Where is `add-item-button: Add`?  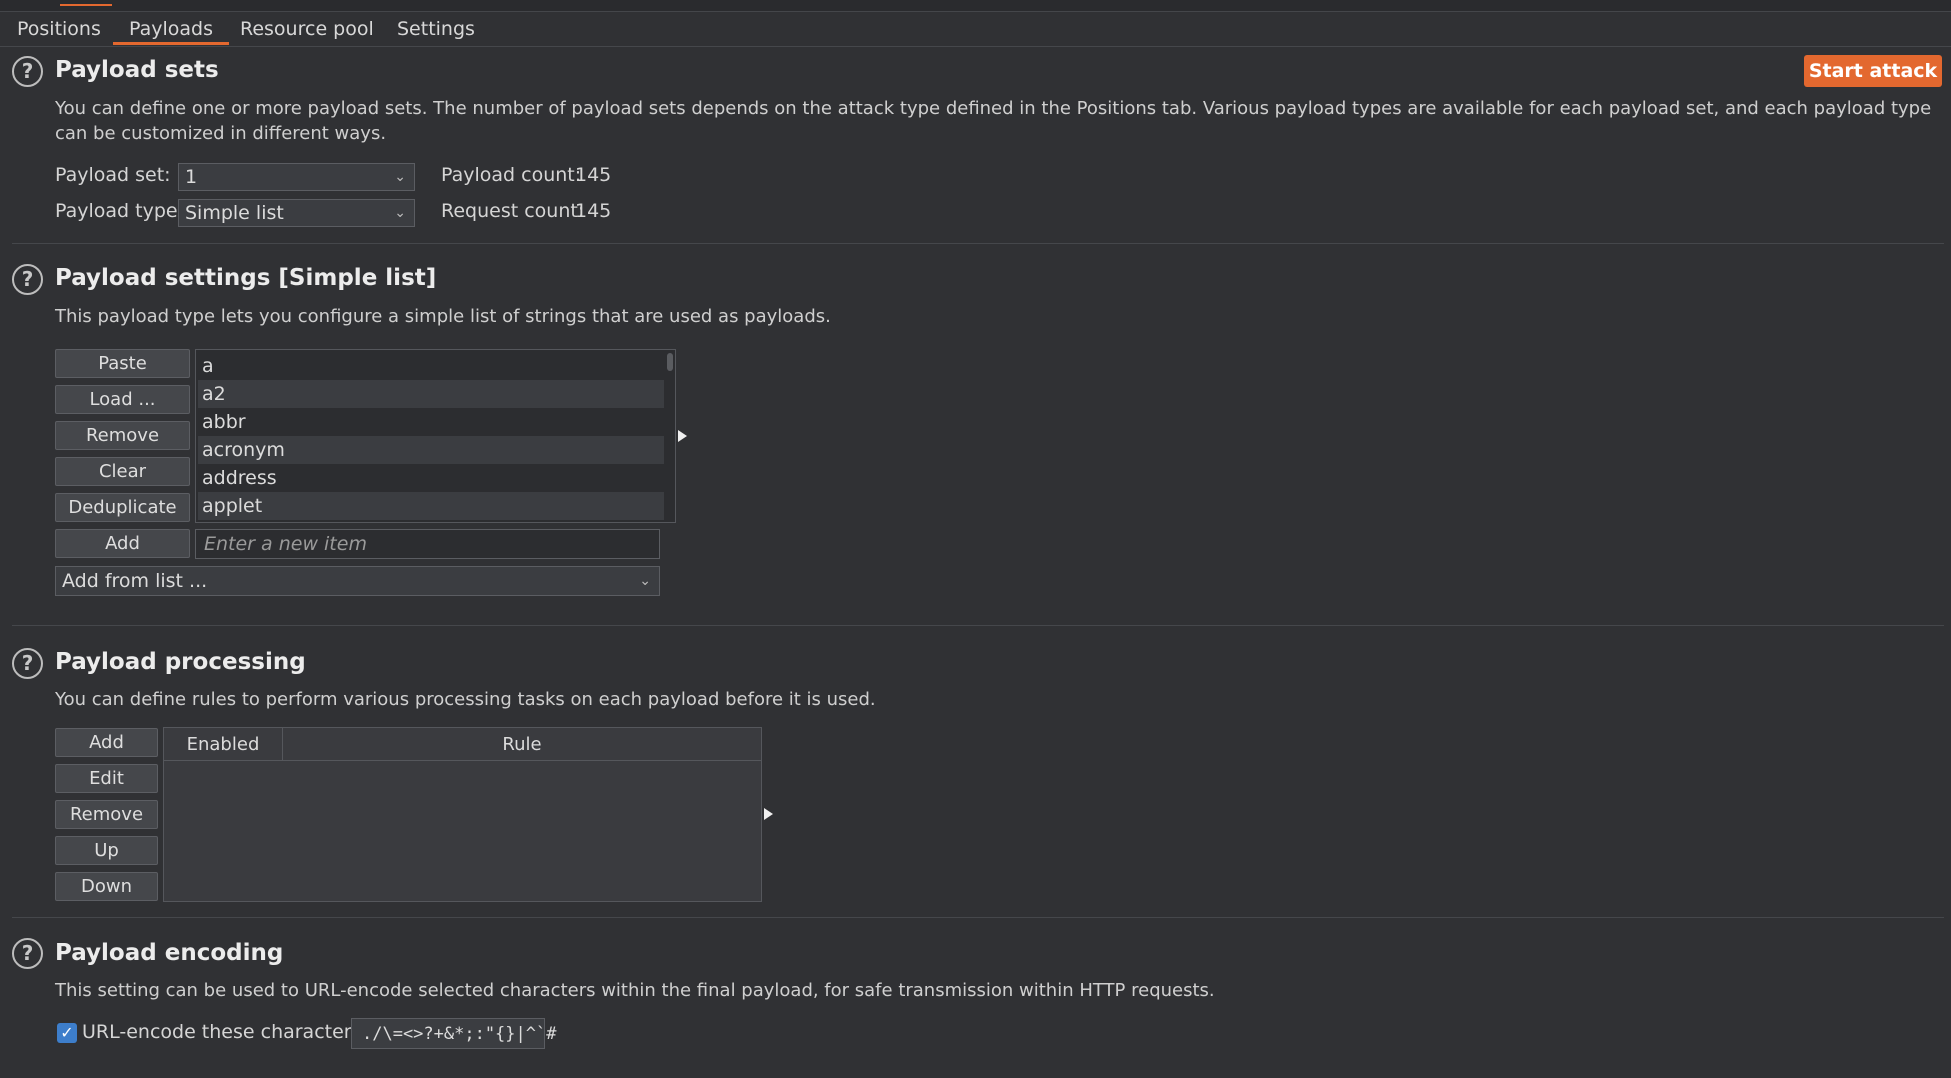 add-item-button: Add is located at coordinates (122, 543).